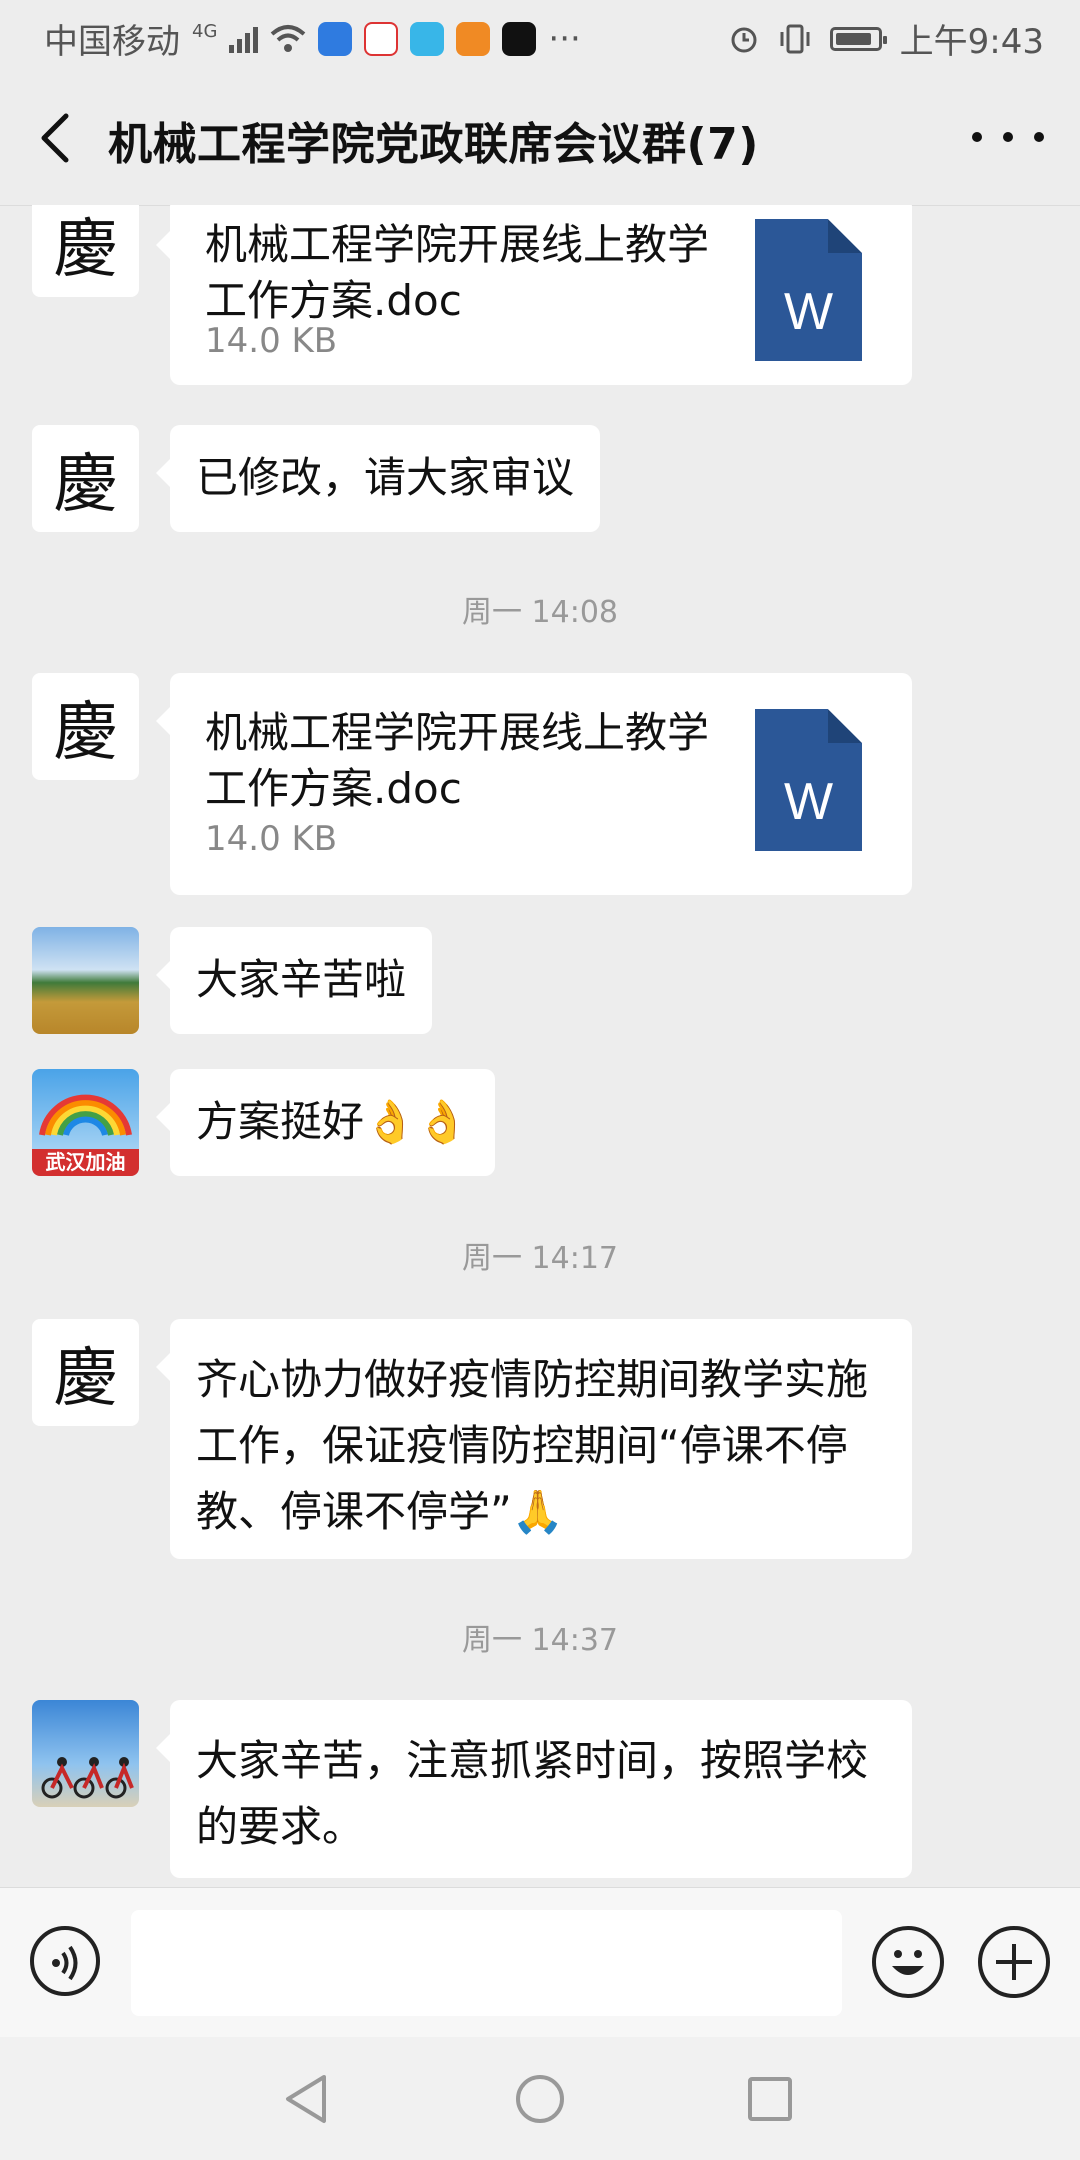 The width and height of the screenshot is (1080, 2160). What do you see at coordinates (532, 1793) in the screenshot?
I see `message-text: 大家辛苦，注意抓紧时间，按照学校的要求。` at bounding box center [532, 1793].